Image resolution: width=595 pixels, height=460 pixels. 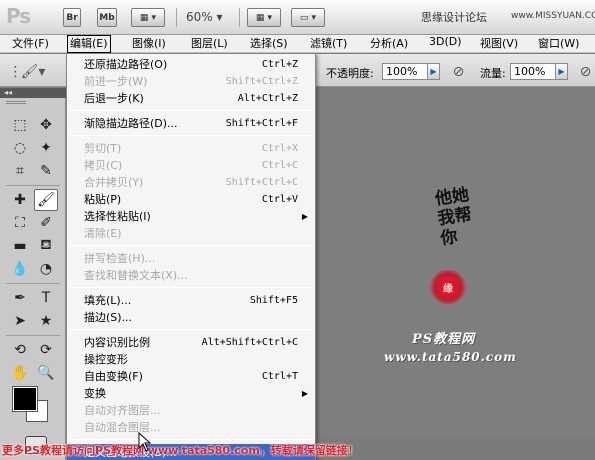 I want to click on flow-slider-button: ▶, so click(x=561, y=71).